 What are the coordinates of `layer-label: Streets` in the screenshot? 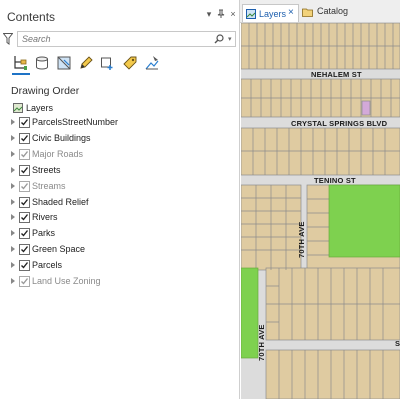 It's located at (46, 169).